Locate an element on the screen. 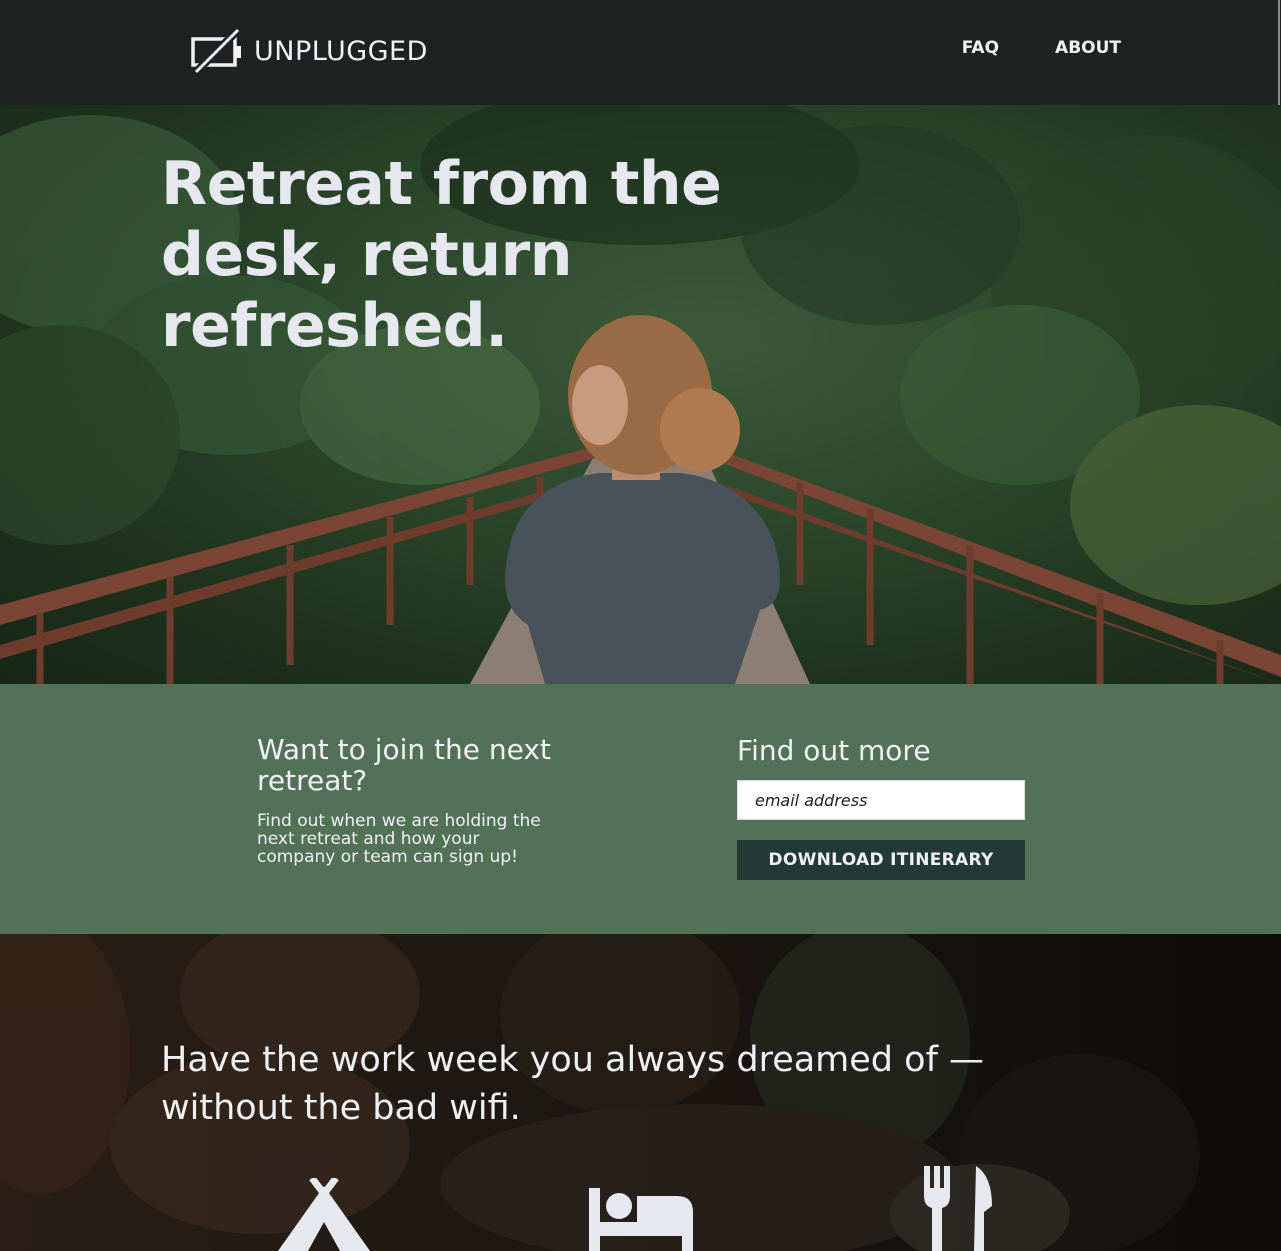 The image size is (1281, 1251). signup-title: Want to join the next retreat? is located at coordinates (404, 765).